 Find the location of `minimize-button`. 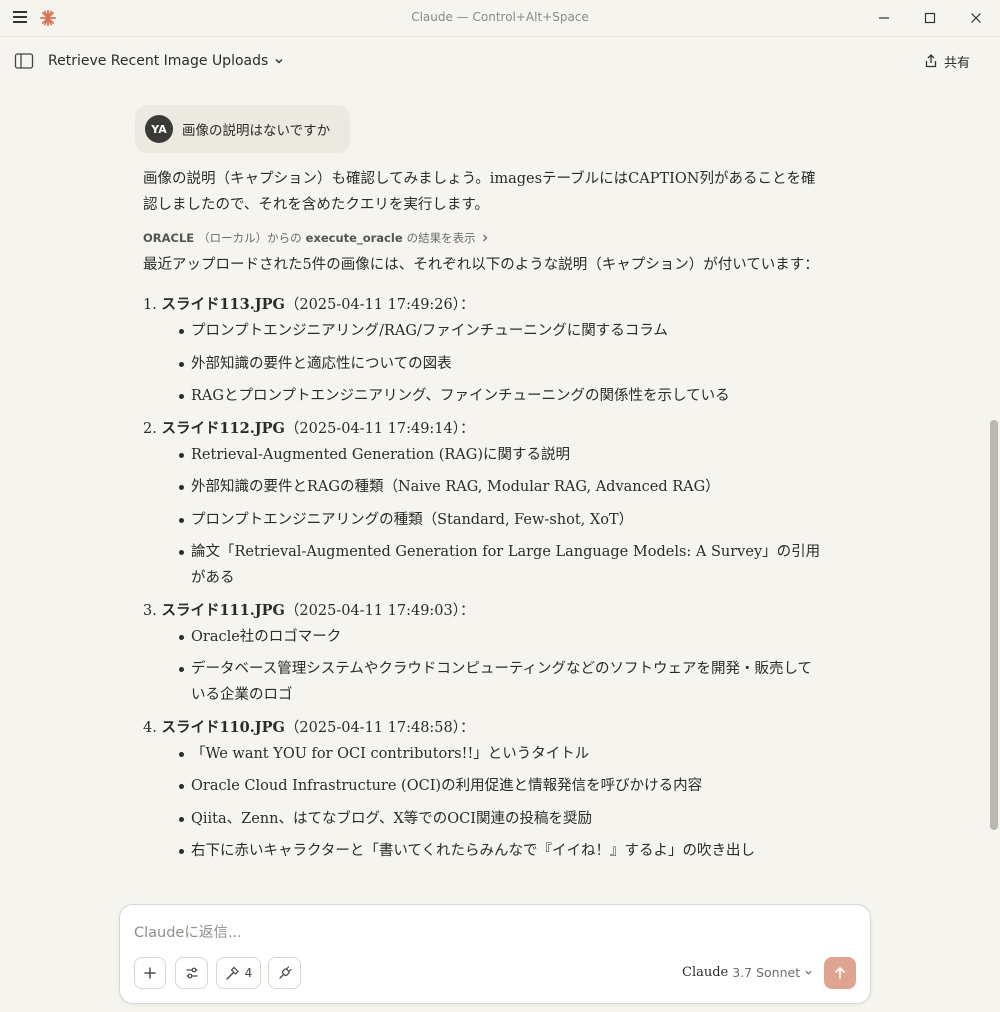

minimize-button is located at coordinates (884, 18).